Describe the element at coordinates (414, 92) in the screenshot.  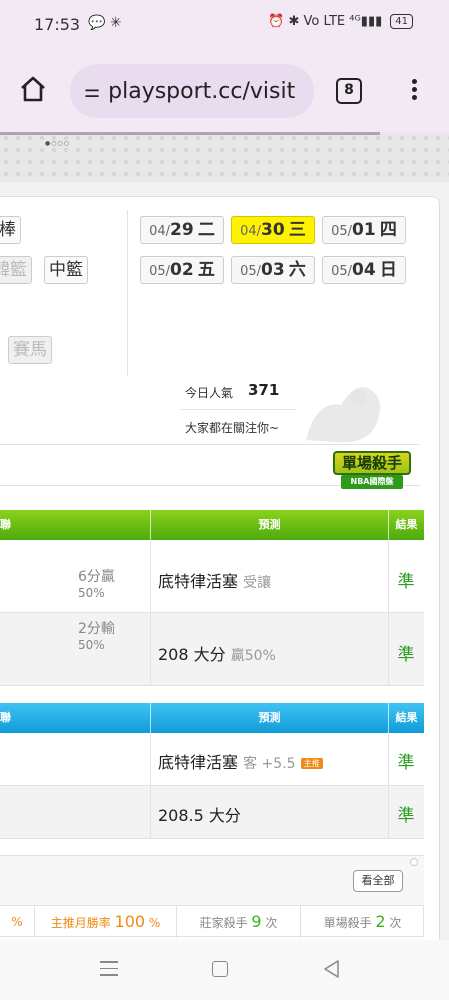
I see `more-menu-icon` at that location.